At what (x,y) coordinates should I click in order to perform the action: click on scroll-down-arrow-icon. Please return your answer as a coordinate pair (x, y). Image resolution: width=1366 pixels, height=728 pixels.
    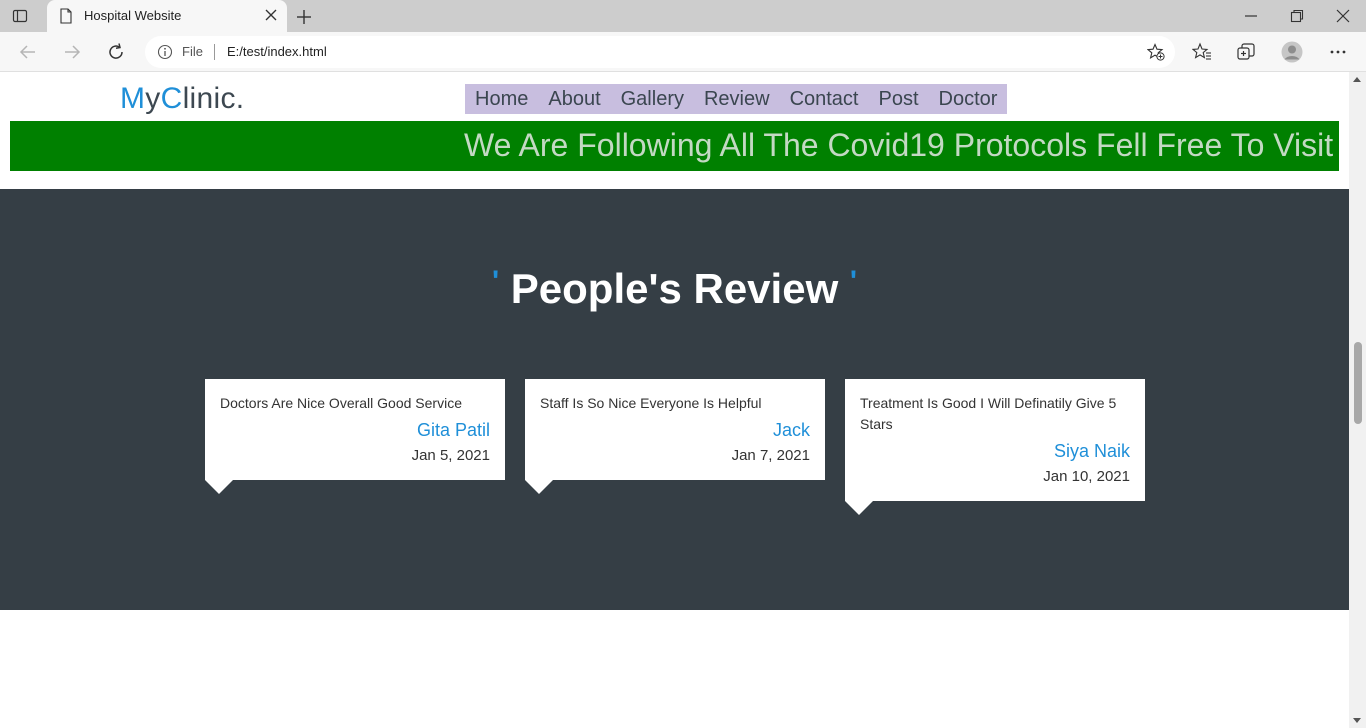
    Looking at the image, I should click on (1357, 720).